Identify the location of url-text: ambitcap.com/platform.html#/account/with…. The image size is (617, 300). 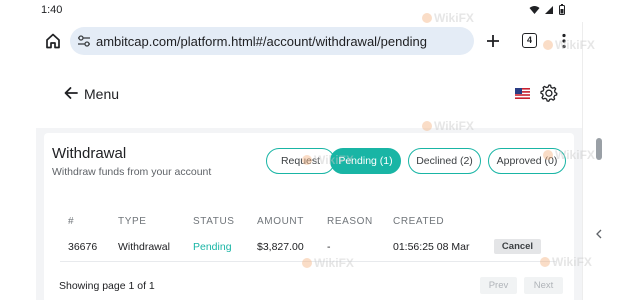
(261, 41).